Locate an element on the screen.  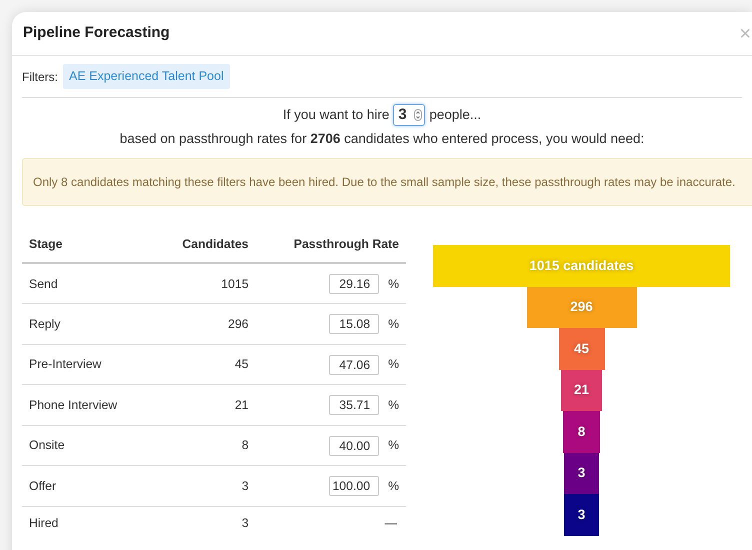
dialog-title: Pipeline Forecasting is located at coordinates (96, 33).